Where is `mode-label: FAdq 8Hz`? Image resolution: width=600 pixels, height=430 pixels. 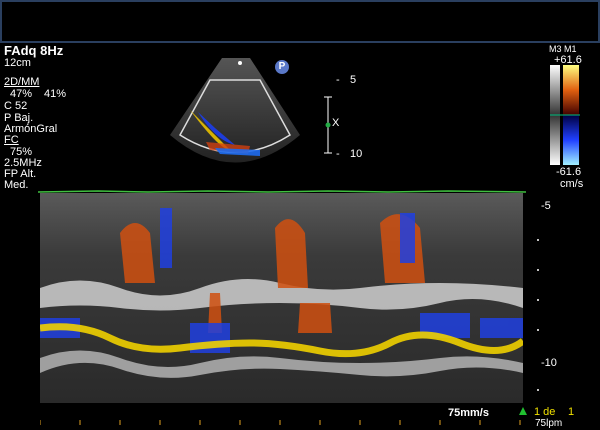
mode-label: FAdq 8Hz is located at coordinates (34, 50).